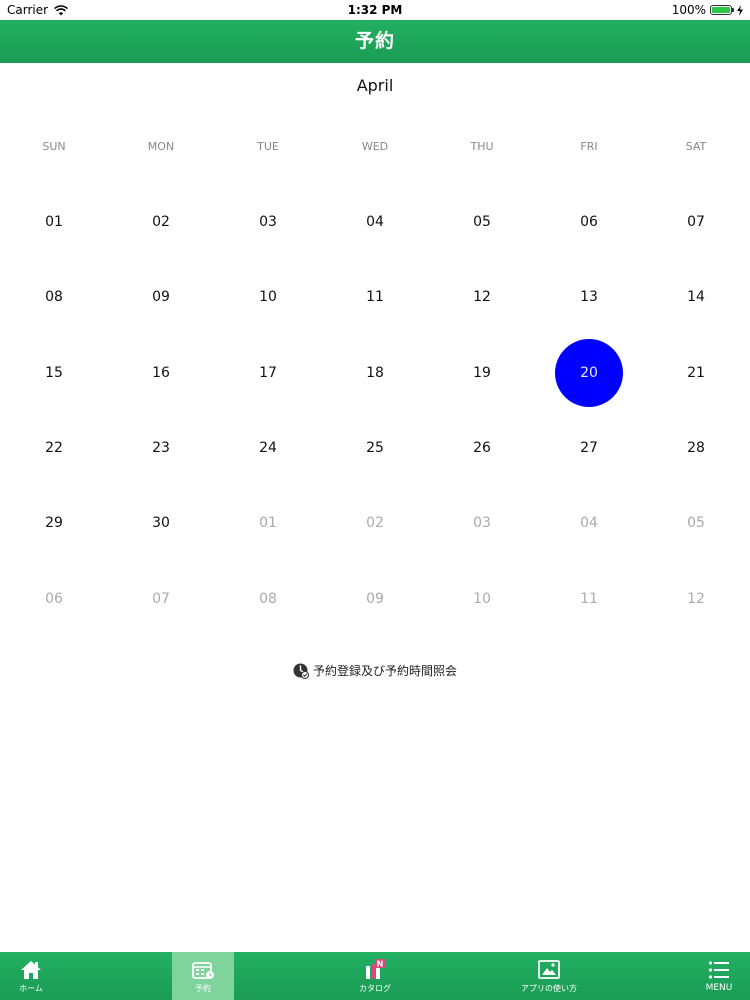 This screenshot has width=750, height=1000. I want to click on calendar-day: 08, so click(54, 297).